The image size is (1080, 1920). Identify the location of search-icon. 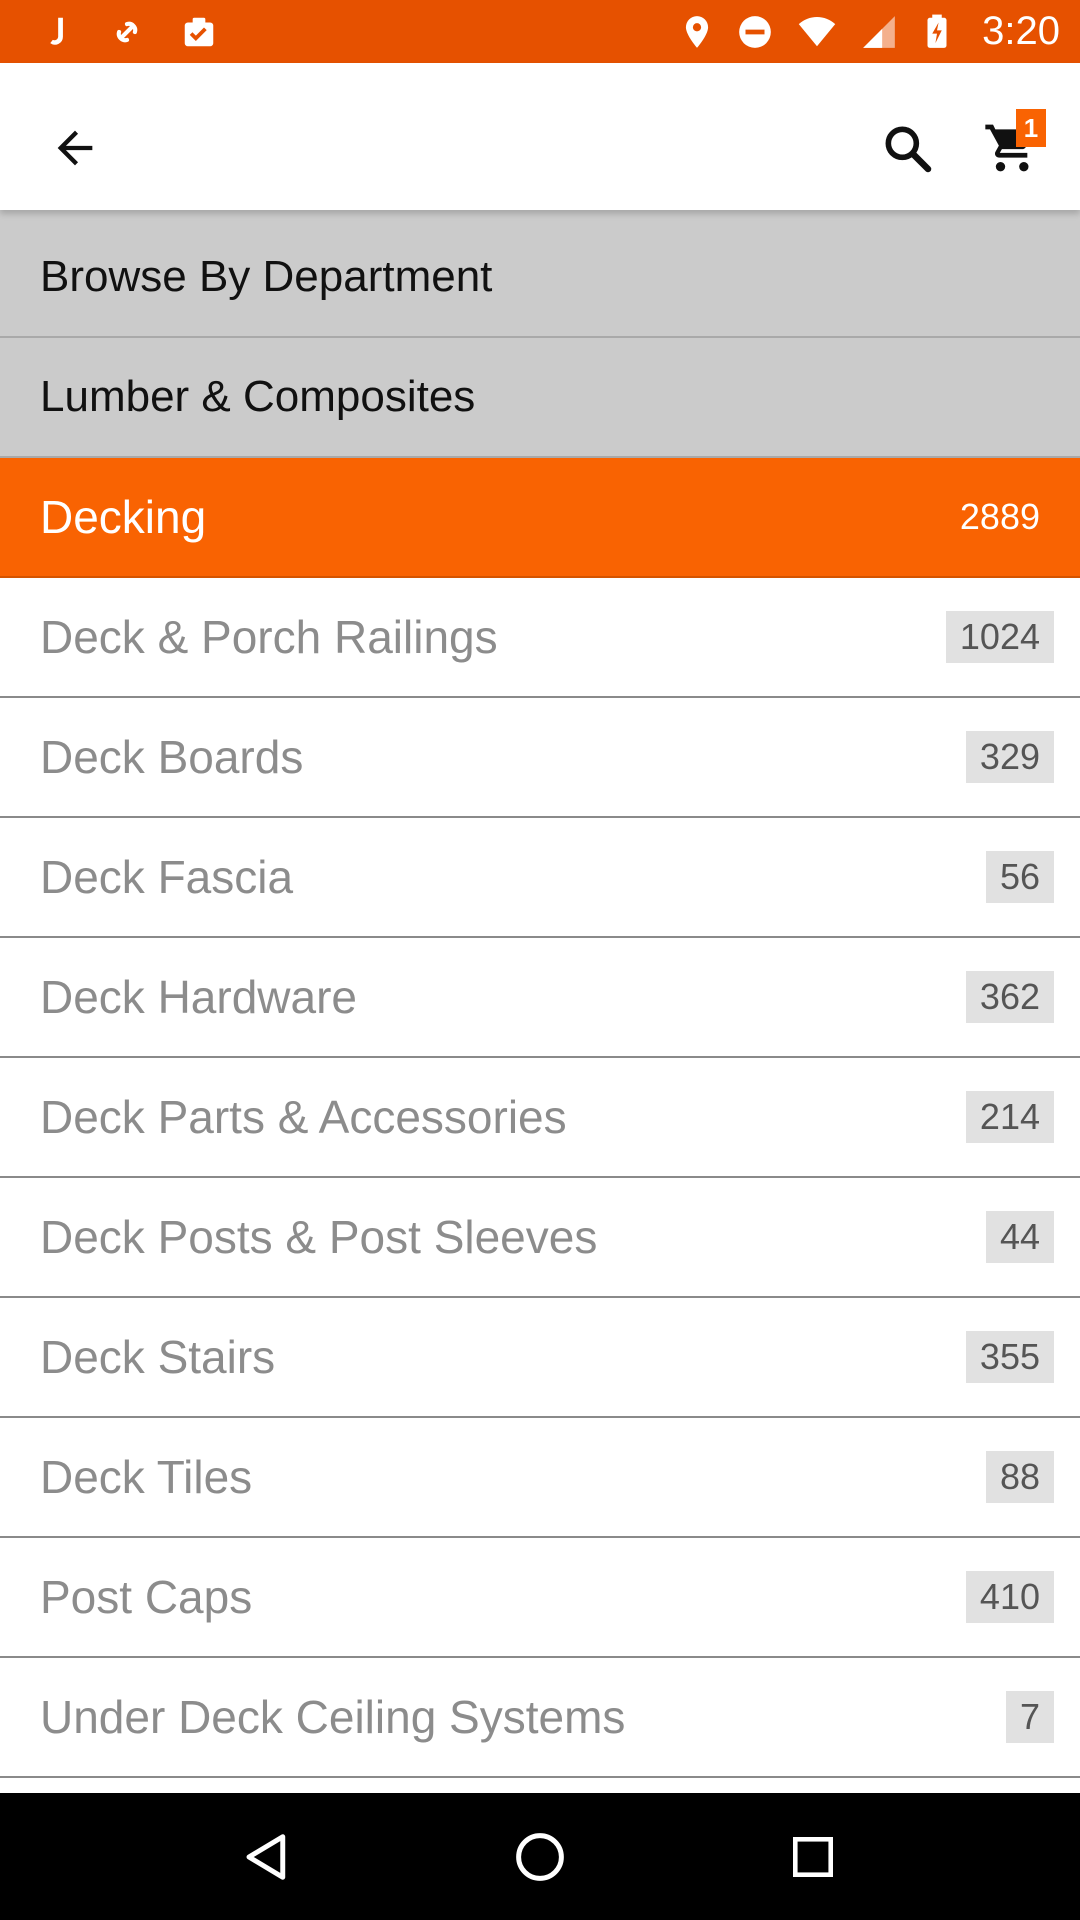
(908, 149).